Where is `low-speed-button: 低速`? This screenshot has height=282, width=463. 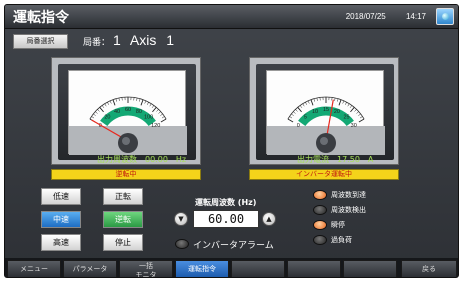 low-speed-button: 低速 is located at coordinates (61, 196).